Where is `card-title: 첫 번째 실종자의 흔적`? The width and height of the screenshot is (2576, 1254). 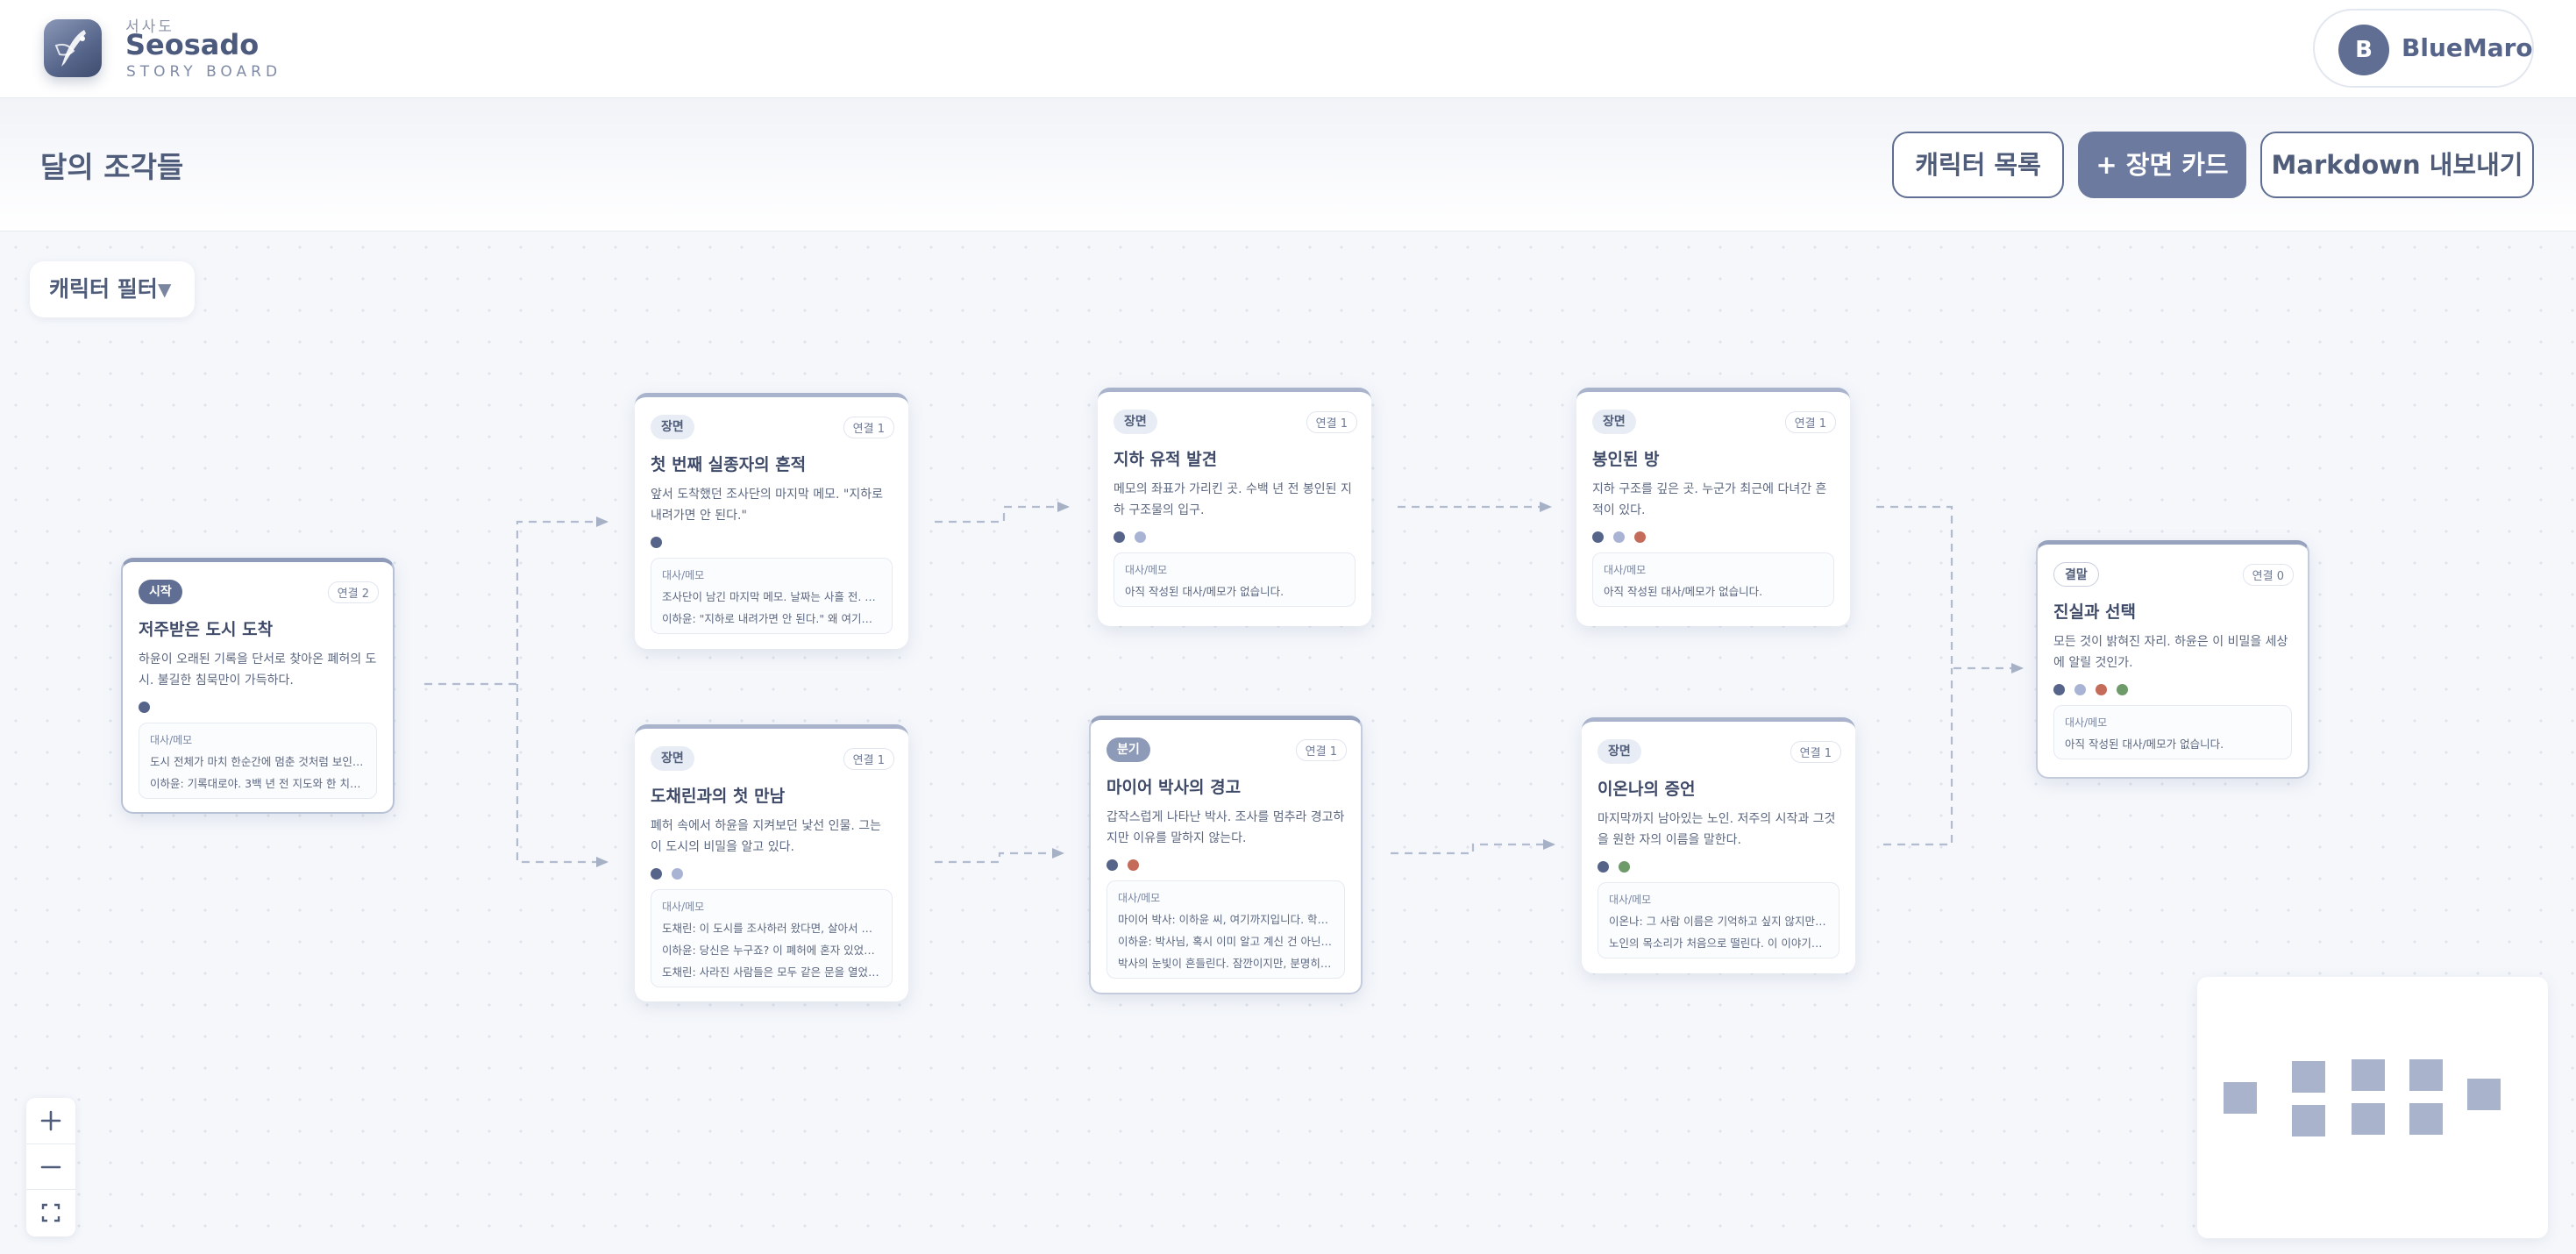
card-title: 첫 번째 실종자의 흔적 is located at coordinates (729, 464).